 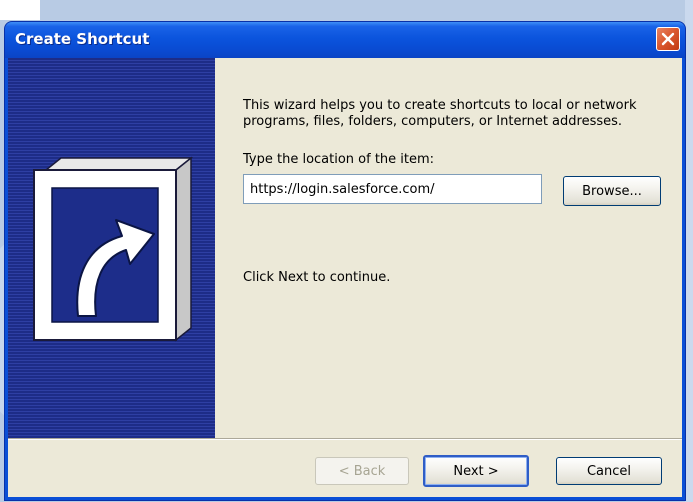 What do you see at coordinates (689, 251) in the screenshot?
I see `desktop-background-strip` at bounding box center [689, 251].